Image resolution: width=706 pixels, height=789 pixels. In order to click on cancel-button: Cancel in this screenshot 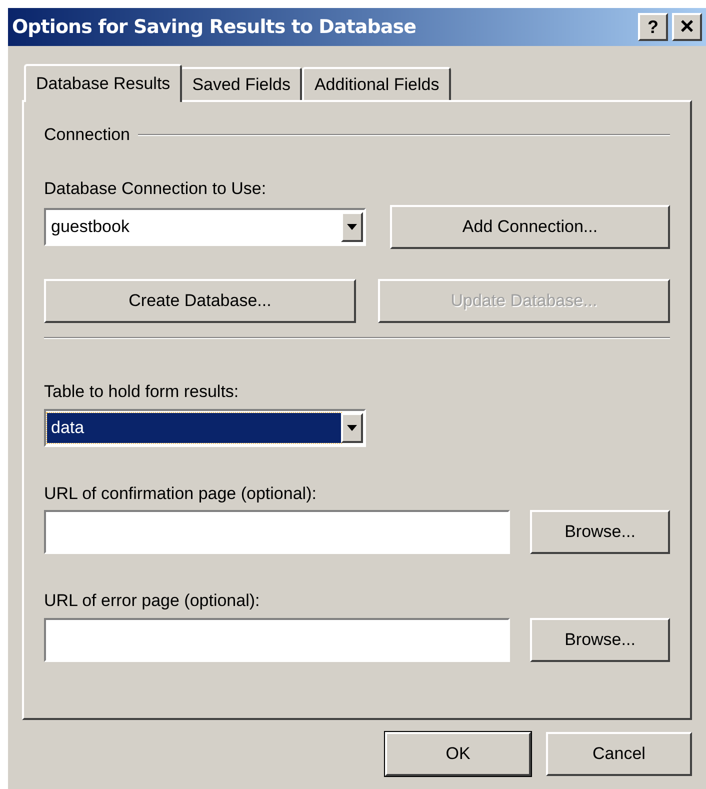, I will do `click(619, 754)`.